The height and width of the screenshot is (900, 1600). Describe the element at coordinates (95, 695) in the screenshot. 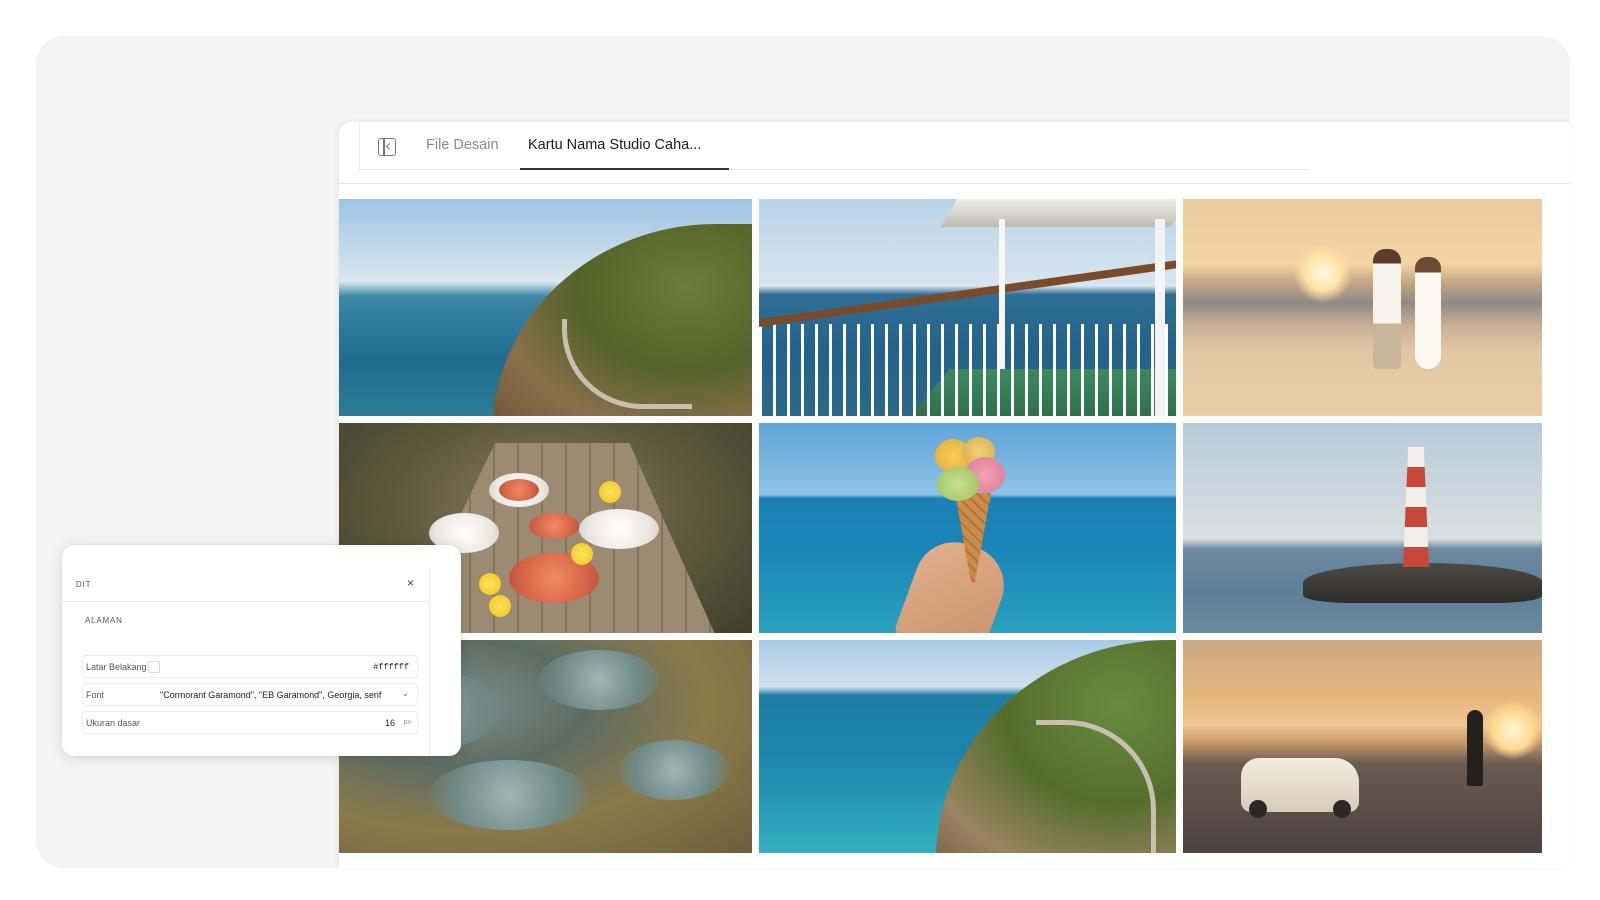

I see `font-label: Font` at that location.